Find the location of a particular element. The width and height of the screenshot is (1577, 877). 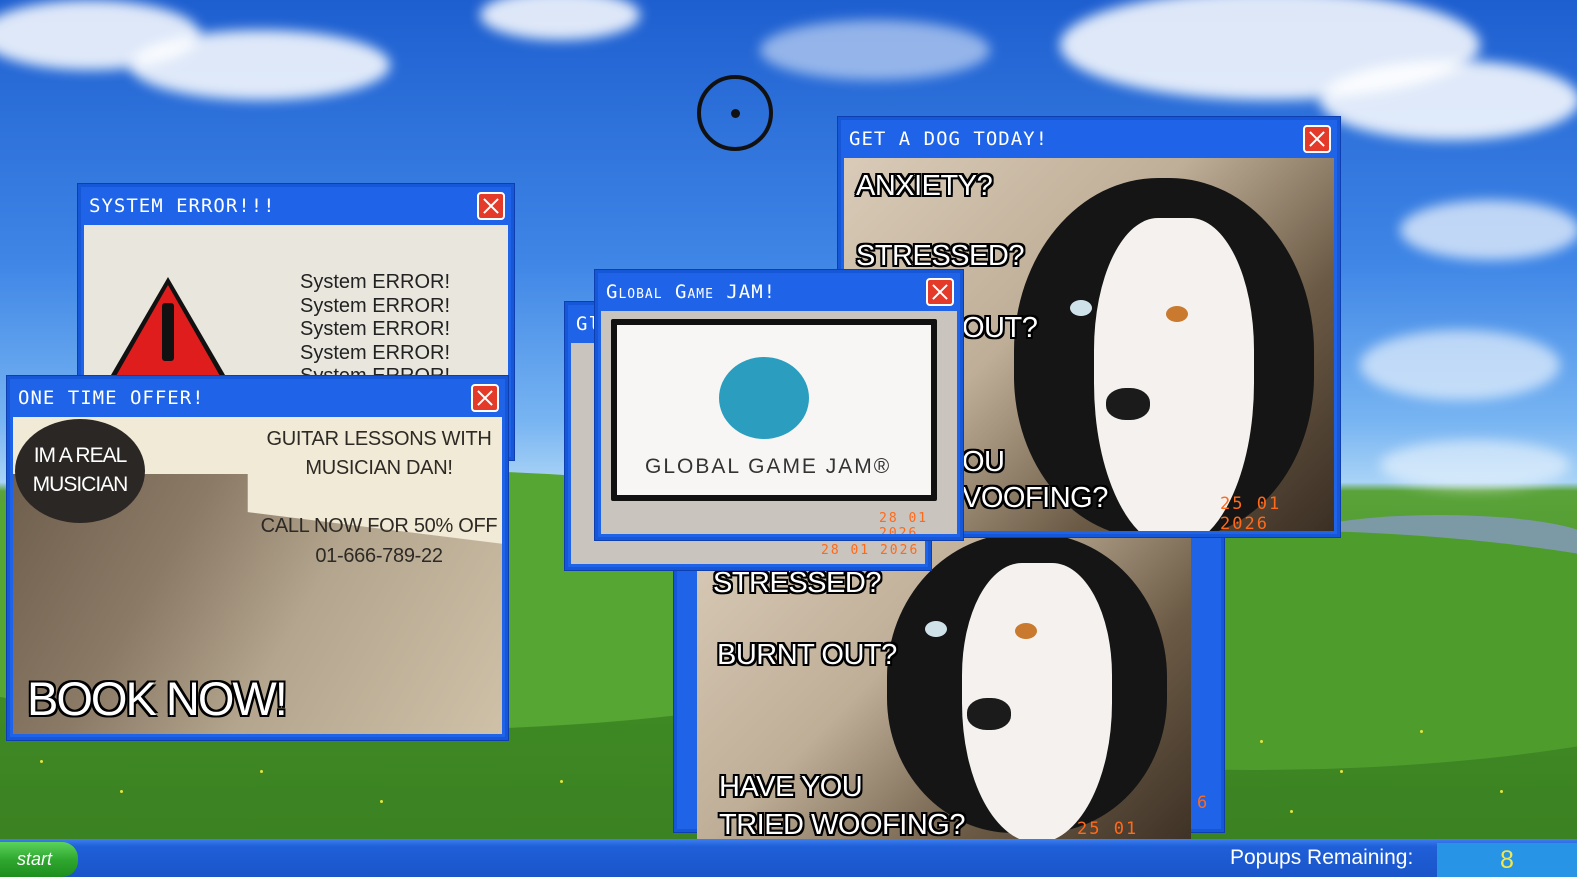

dog-ad-line: BURNT OUT? is located at coordinates (807, 655).